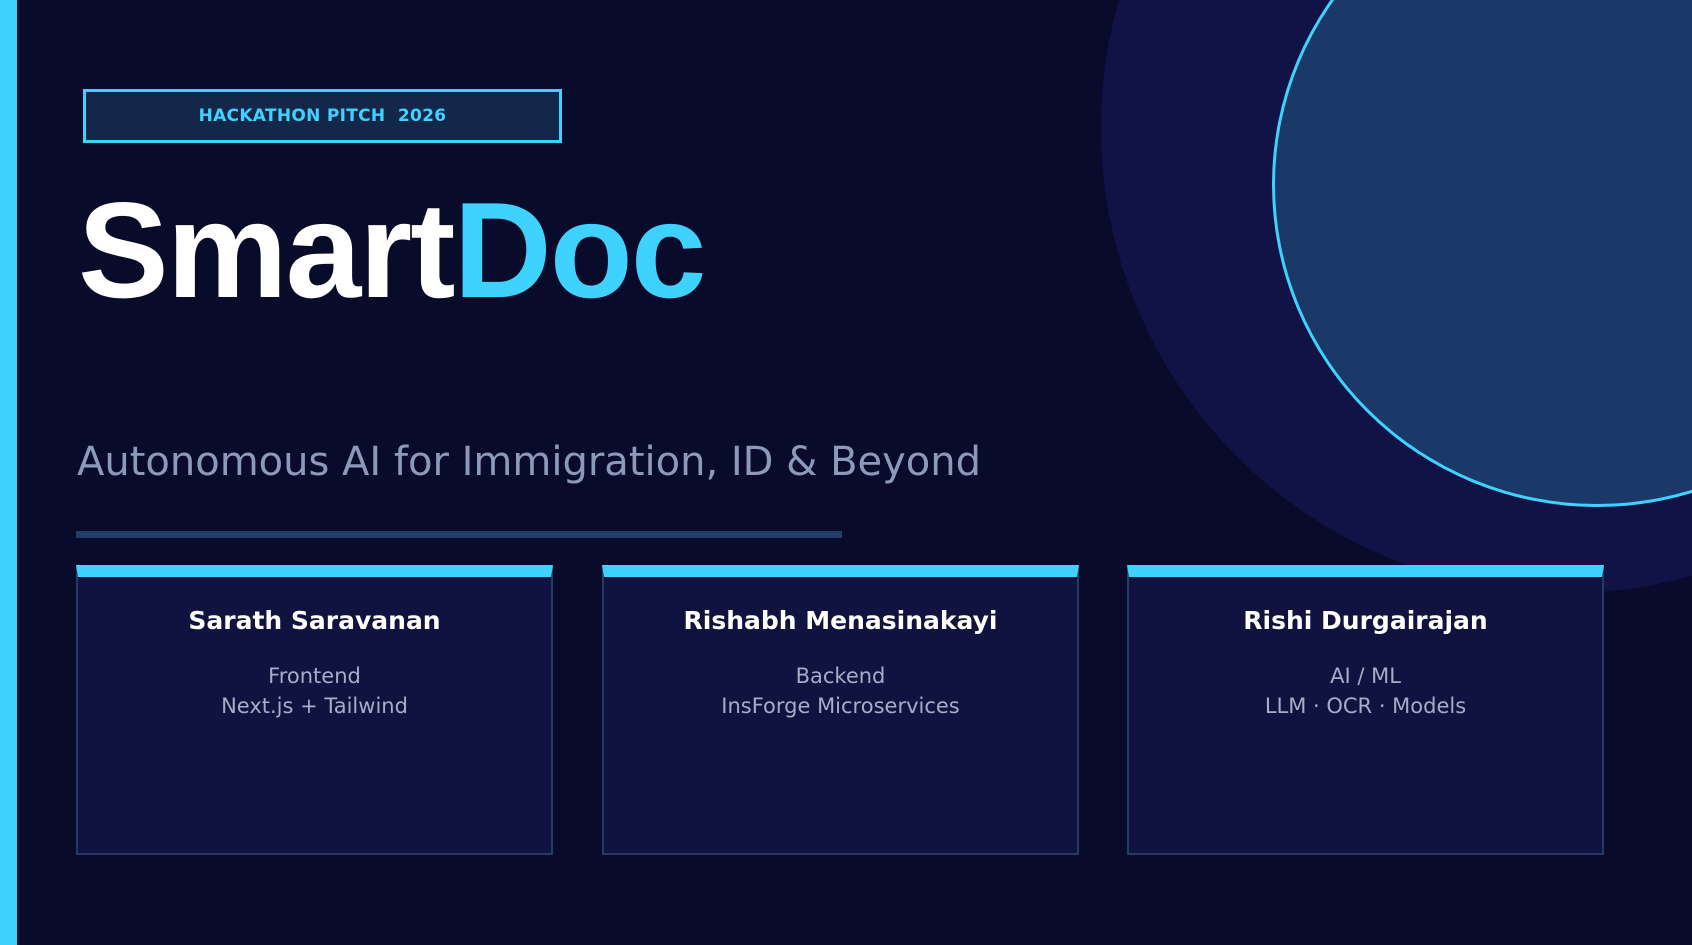 The width and height of the screenshot is (1692, 945). Describe the element at coordinates (1365, 620) in the screenshot. I see `team-member-name: Rishi Durgairajan` at that location.